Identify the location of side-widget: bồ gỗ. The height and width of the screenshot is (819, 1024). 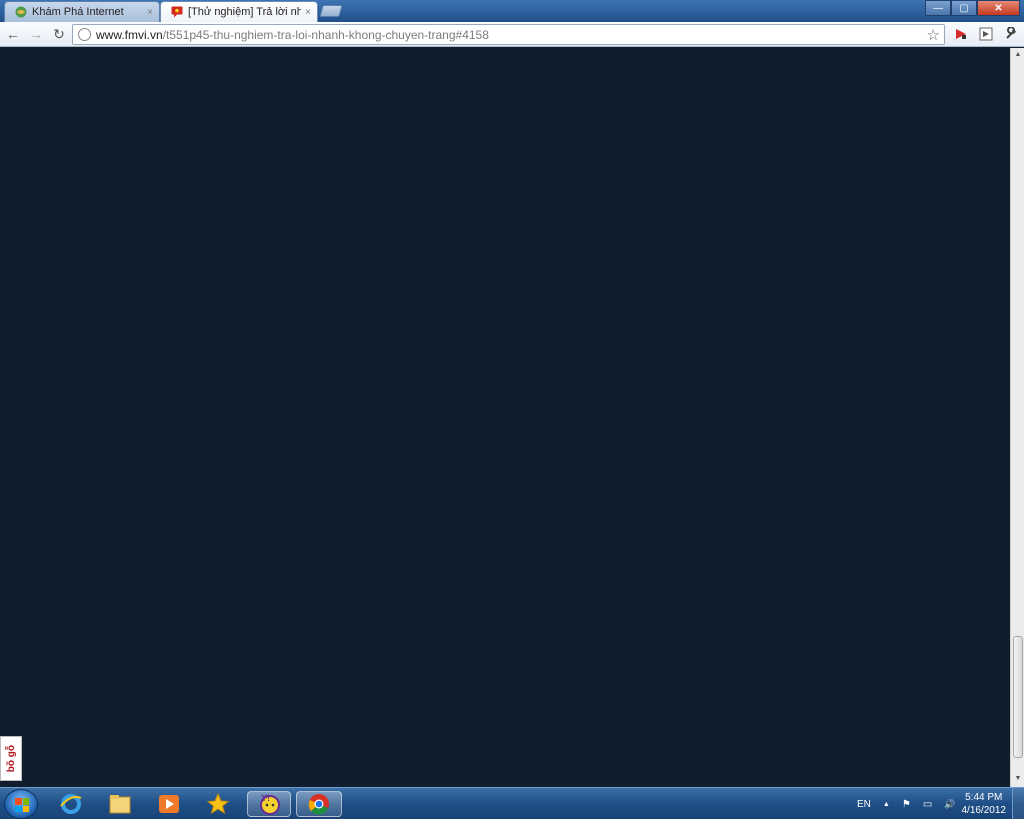
(11, 758).